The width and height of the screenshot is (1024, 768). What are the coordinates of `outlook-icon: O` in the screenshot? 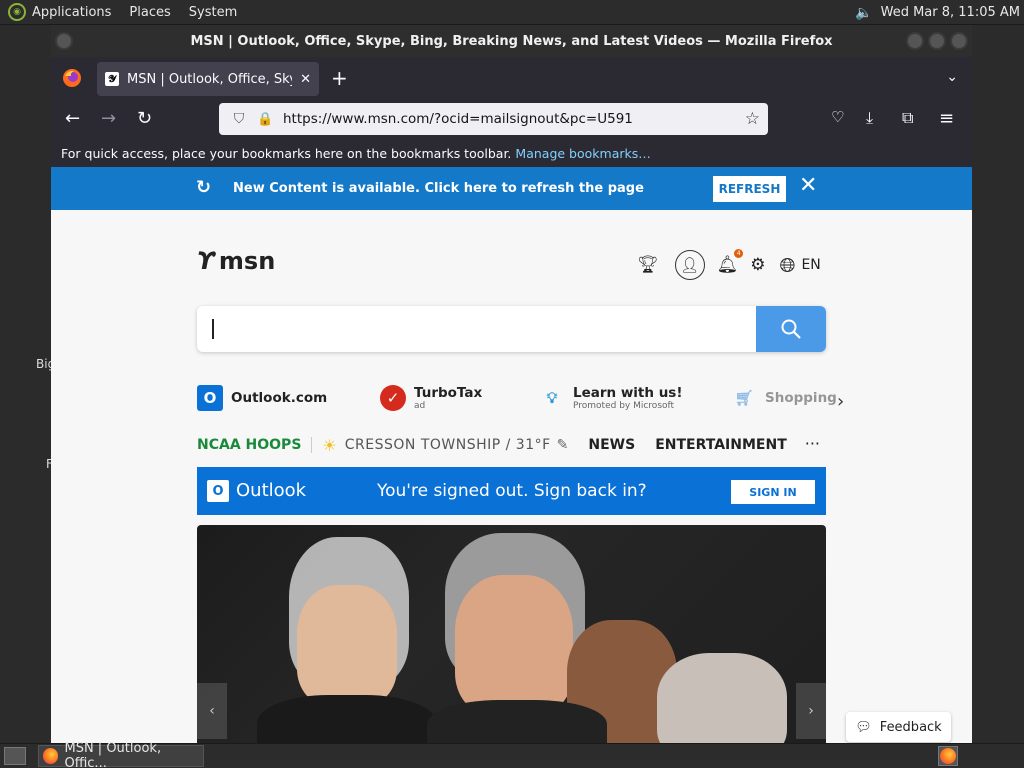 It's located at (210, 398).